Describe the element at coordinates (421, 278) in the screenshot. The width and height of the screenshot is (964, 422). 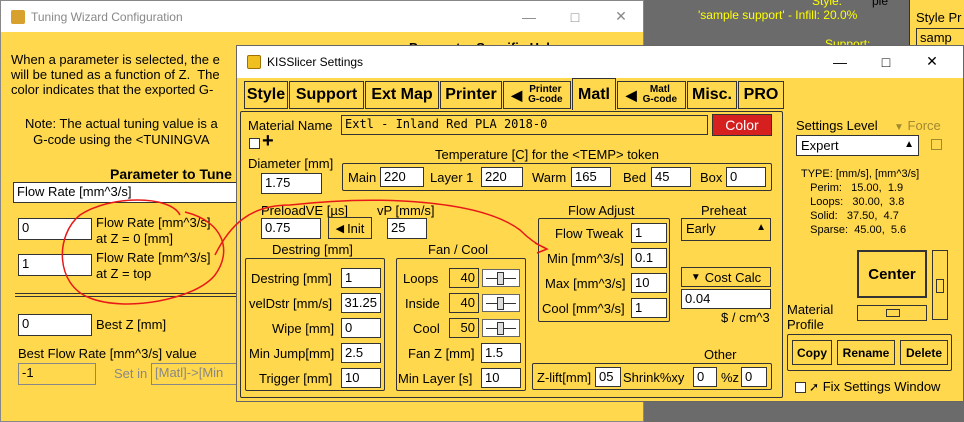
I see `fan-loops-label: Loops` at that location.